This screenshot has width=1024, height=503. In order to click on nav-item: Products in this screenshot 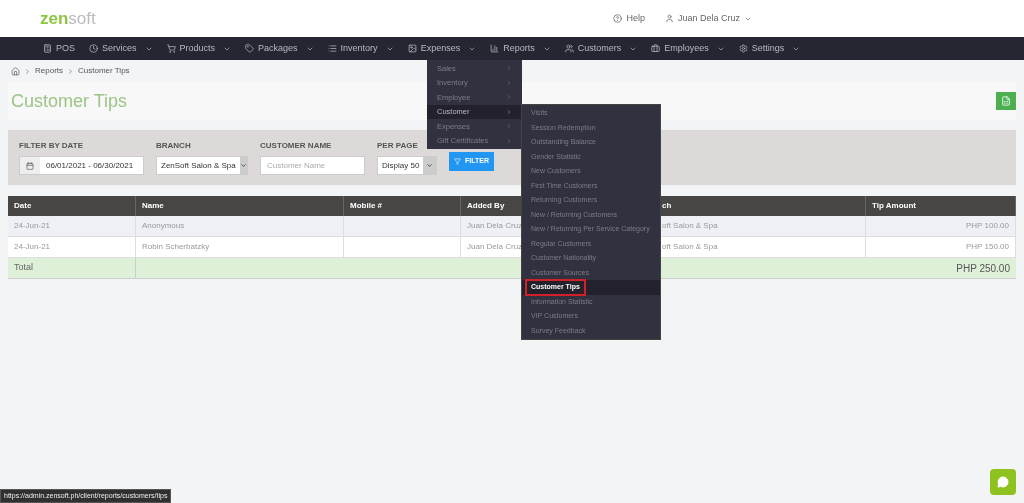, I will do `click(199, 48)`.